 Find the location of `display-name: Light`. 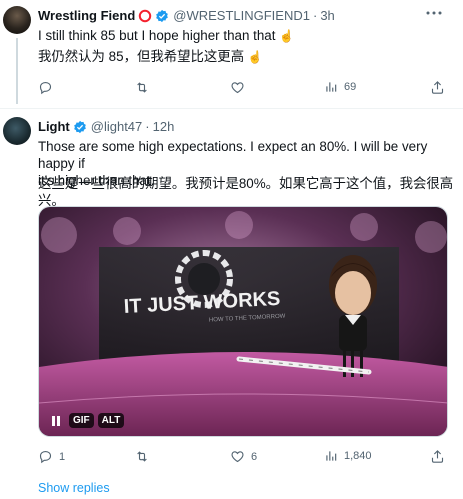

display-name: Light is located at coordinates (54, 126).